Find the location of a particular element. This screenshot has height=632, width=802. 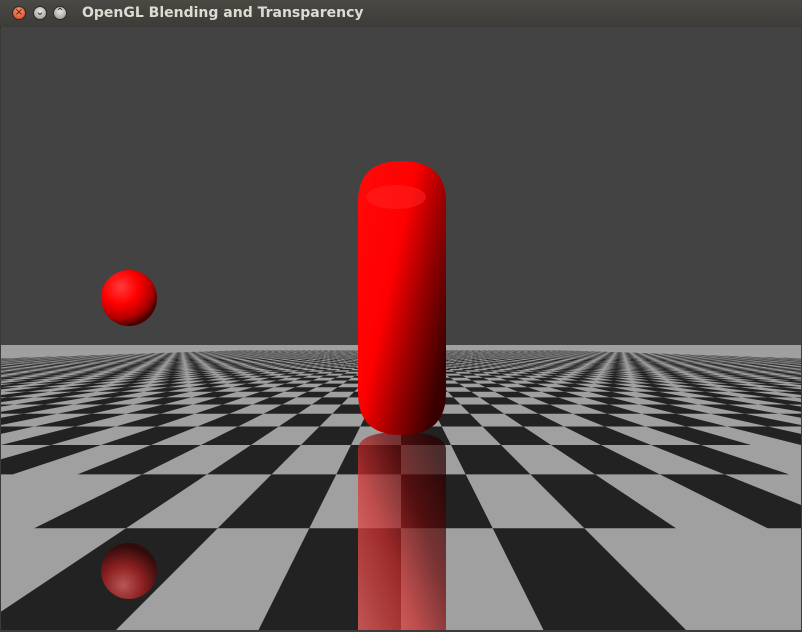

red-sphere is located at coordinates (129, 298).